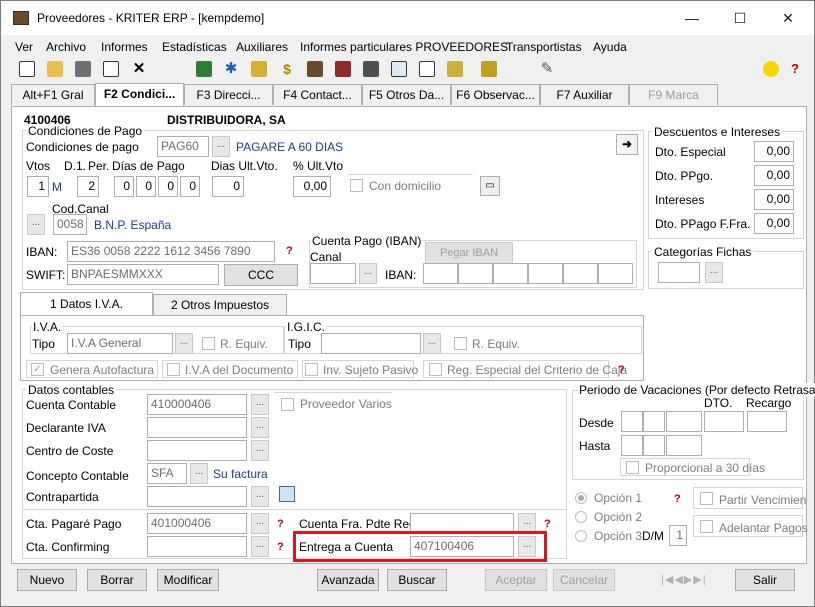  What do you see at coordinates (632, 445) in the screenshot?
I see `hasta-dia` at bounding box center [632, 445].